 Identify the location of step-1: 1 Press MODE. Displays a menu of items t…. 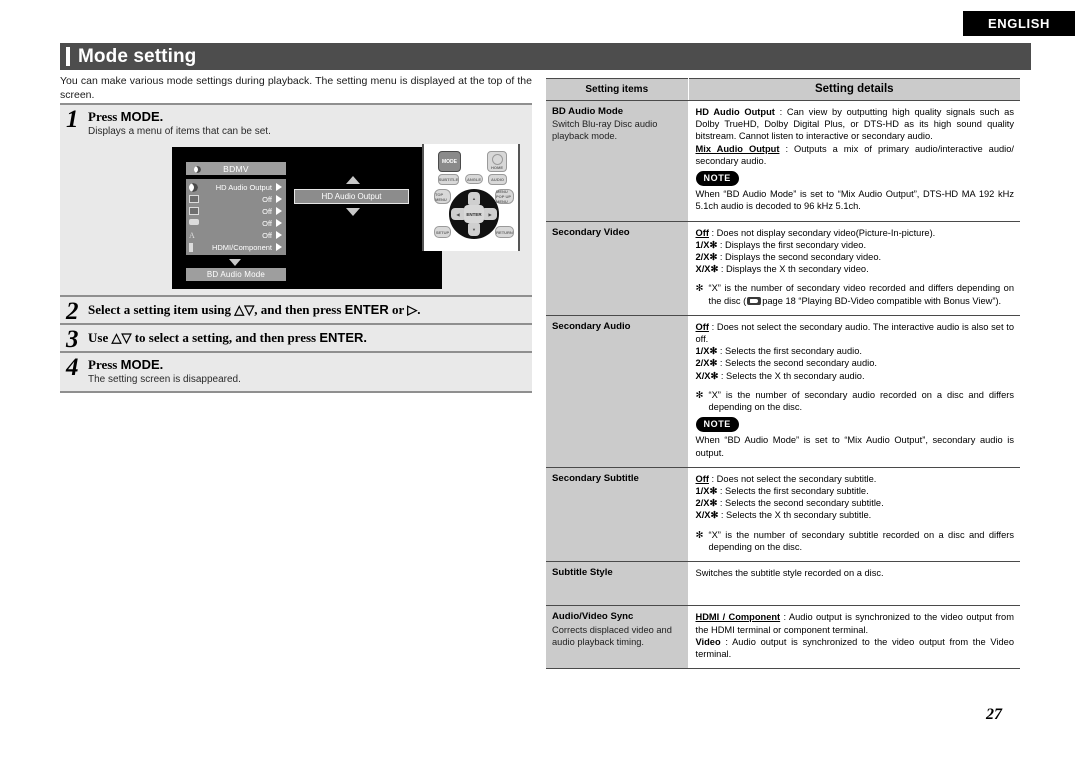
(296, 123).